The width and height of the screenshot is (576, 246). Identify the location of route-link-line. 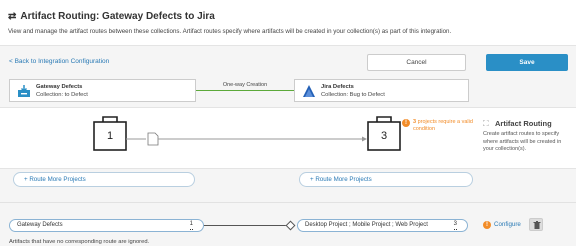
(248, 225).